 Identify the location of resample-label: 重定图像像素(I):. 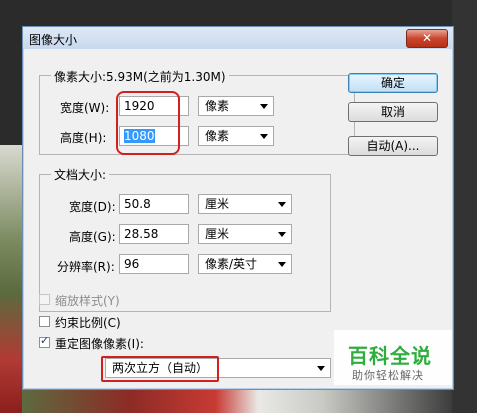
(99, 344).